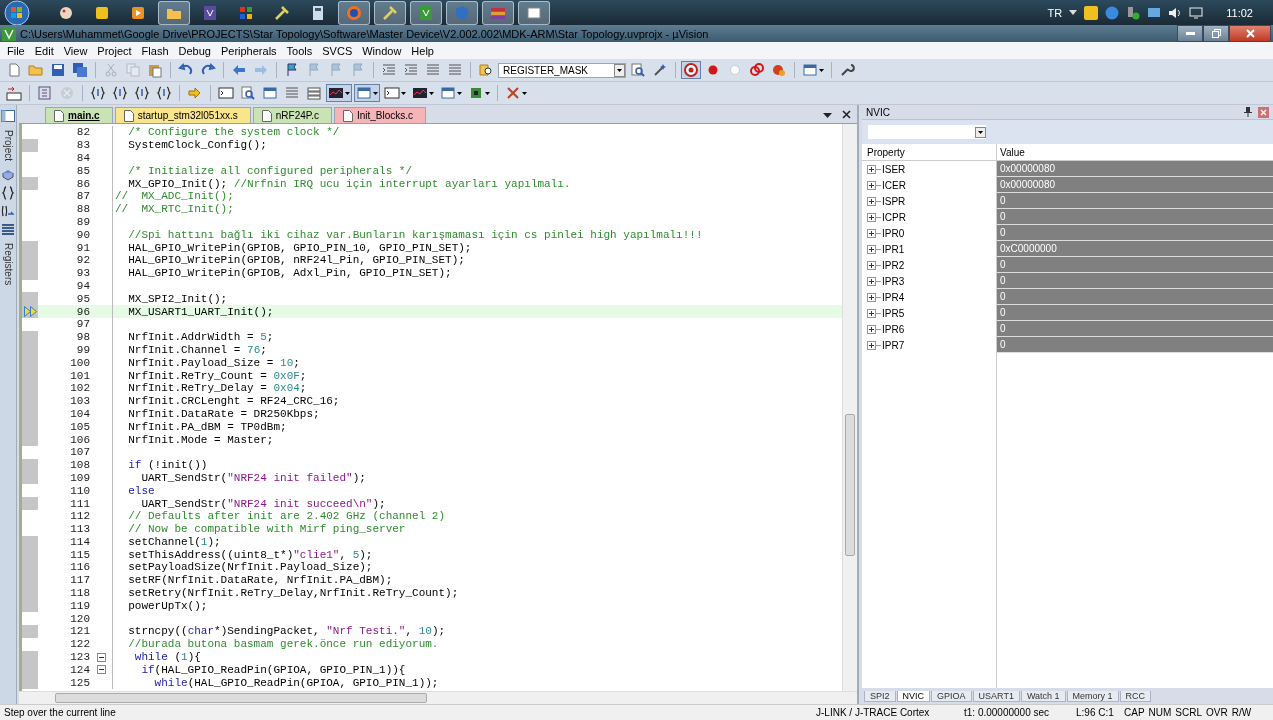 This screenshot has height=720, width=1273. What do you see at coordinates (1112, 12) in the screenshot?
I see `globe-icon` at bounding box center [1112, 12].